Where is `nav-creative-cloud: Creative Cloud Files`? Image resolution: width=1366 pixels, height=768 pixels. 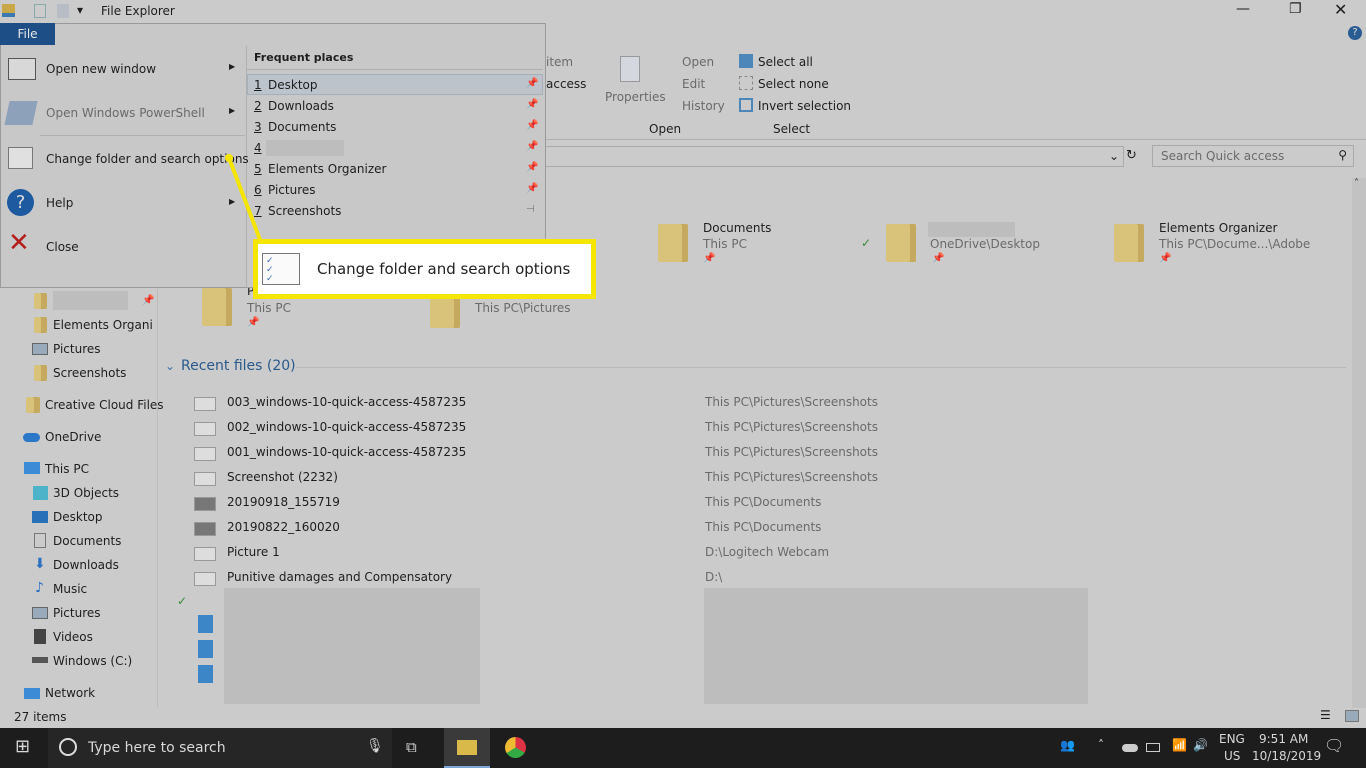
nav-creative-cloud: Creative Cloud Files is located at coordinates (104, 405).